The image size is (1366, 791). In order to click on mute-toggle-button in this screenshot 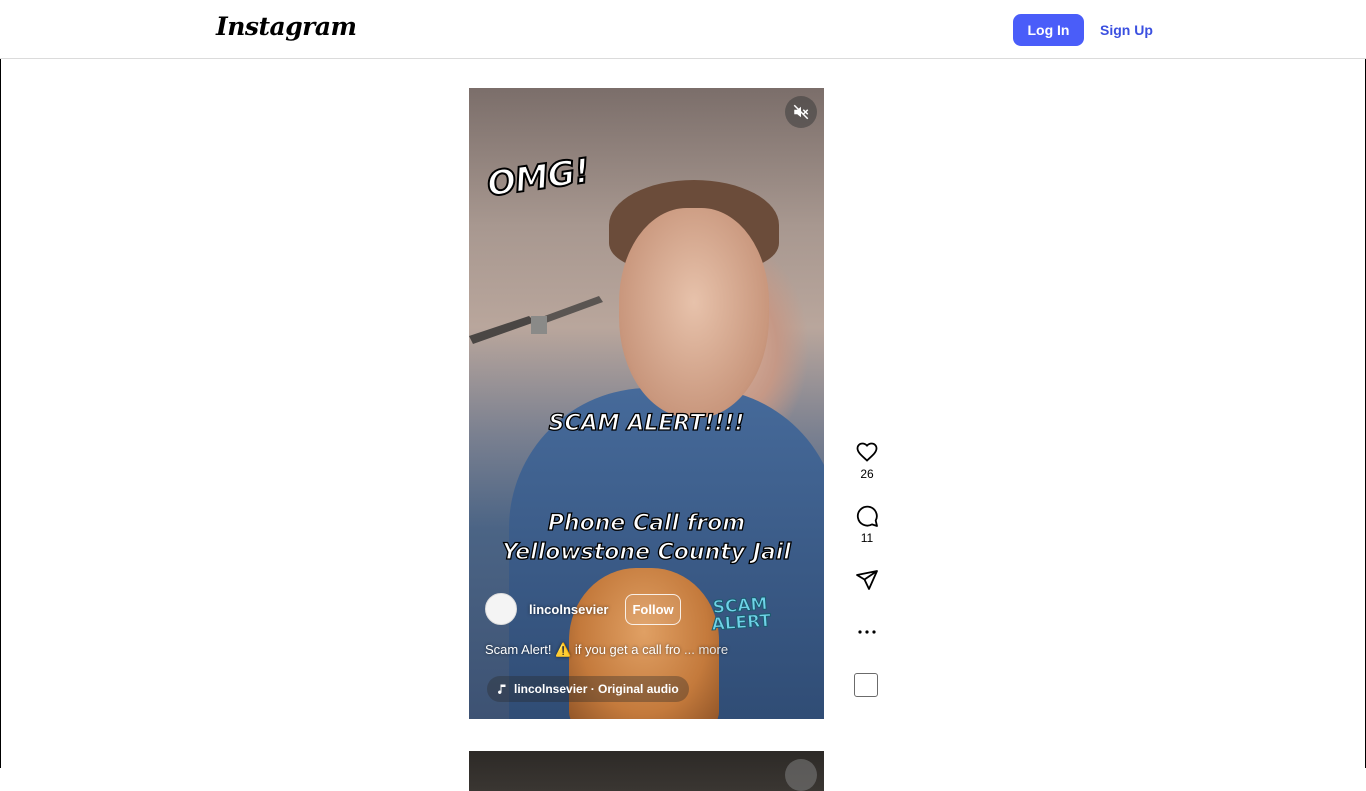, I will do `click(801, 112)`.